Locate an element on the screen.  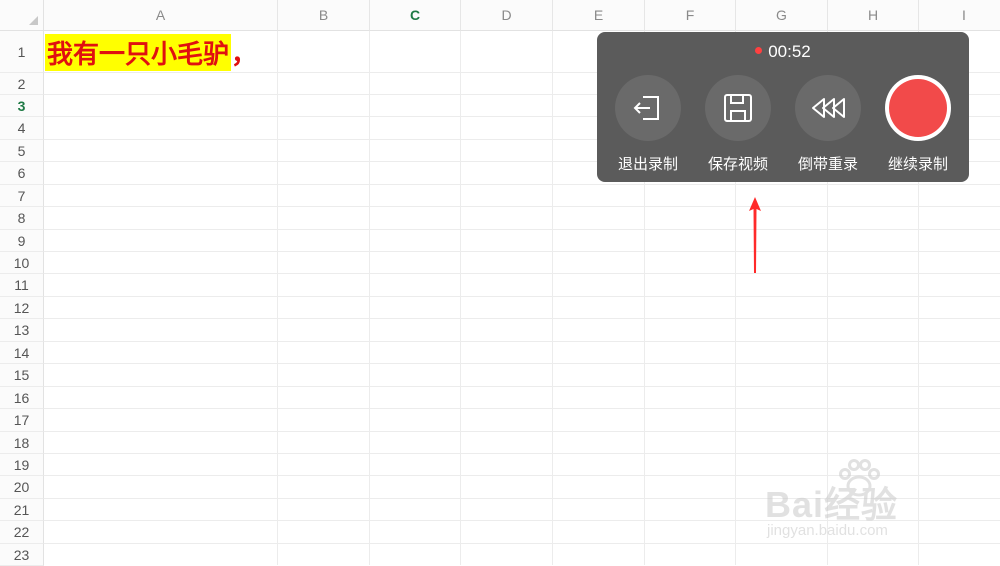
row-header-10: 10 is located at coordinates (22, 263).